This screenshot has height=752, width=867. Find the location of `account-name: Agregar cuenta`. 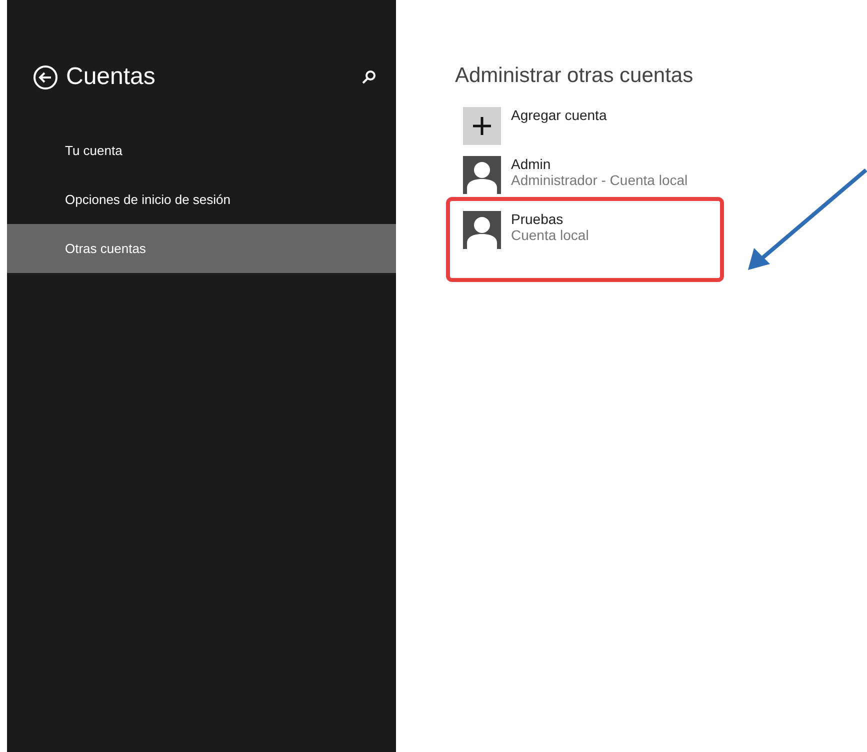

account-name: Agregar cuenta is located at coordinates (559, 115).